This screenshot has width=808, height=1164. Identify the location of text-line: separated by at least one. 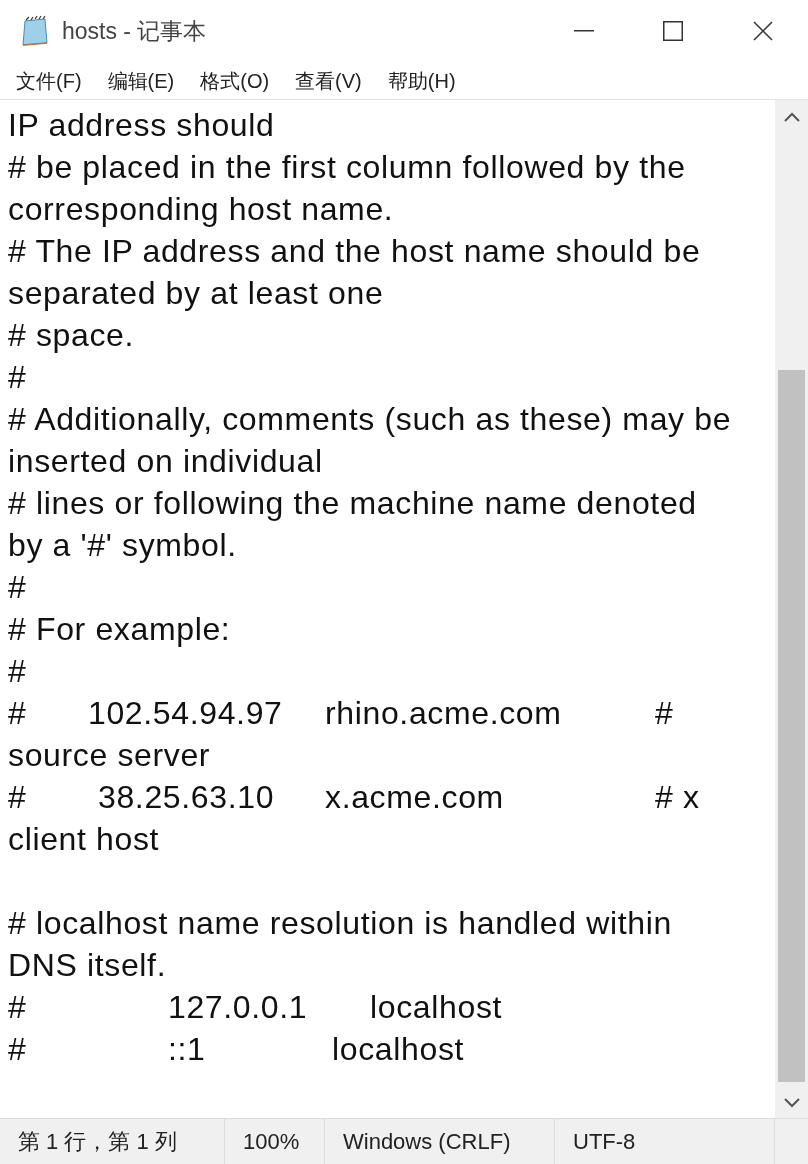
(196, 293).